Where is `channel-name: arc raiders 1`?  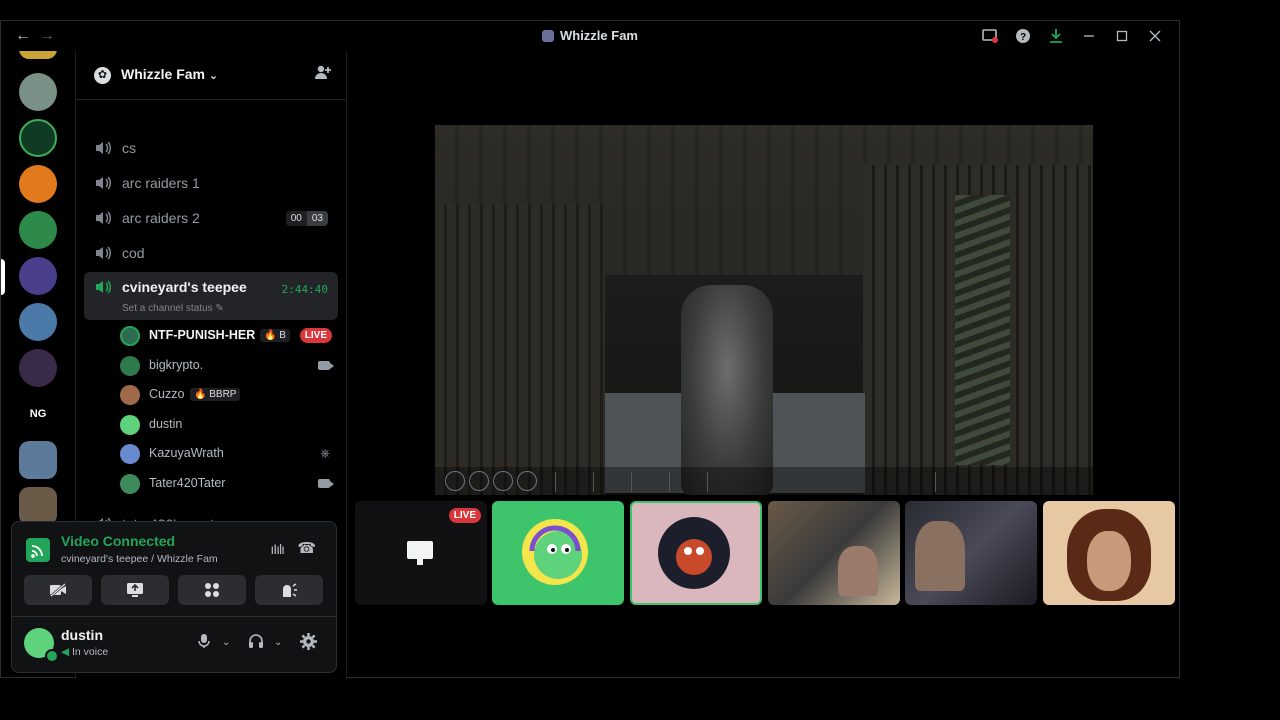 channel-name: arc raiders 1 is located at coordinates (161, 183).